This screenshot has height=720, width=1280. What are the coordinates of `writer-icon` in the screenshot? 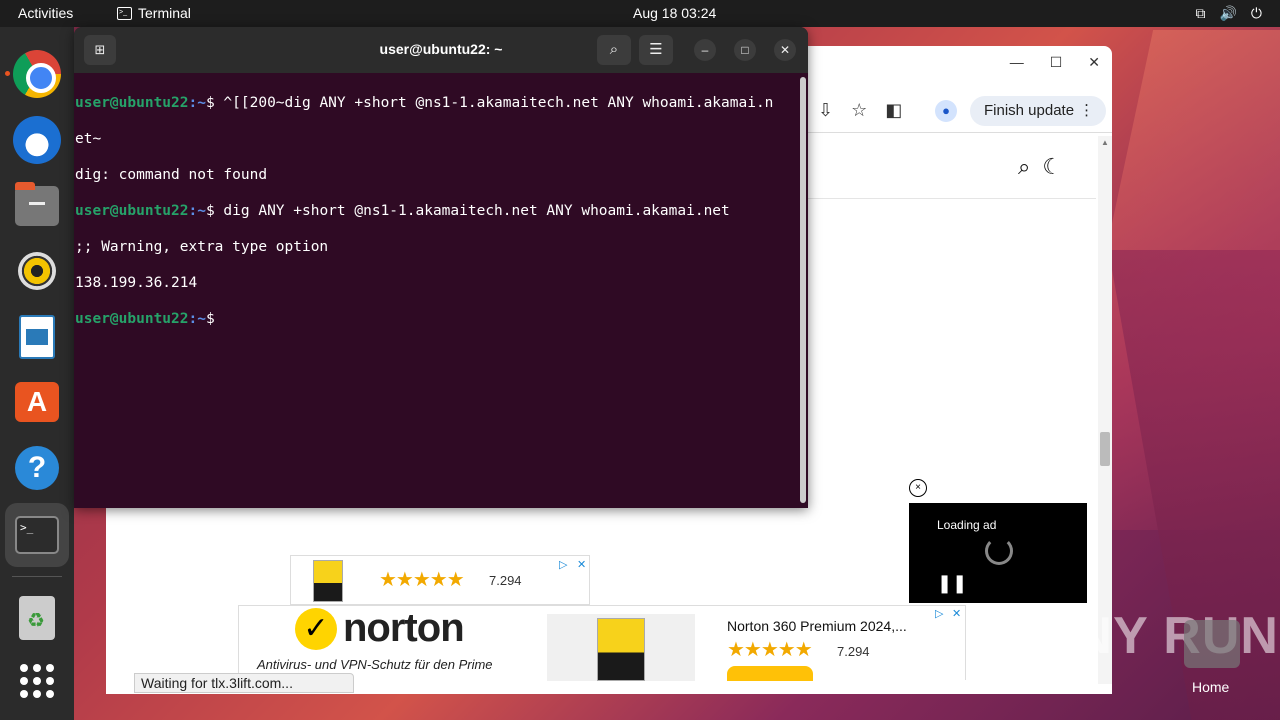 It's located at (37, 337).